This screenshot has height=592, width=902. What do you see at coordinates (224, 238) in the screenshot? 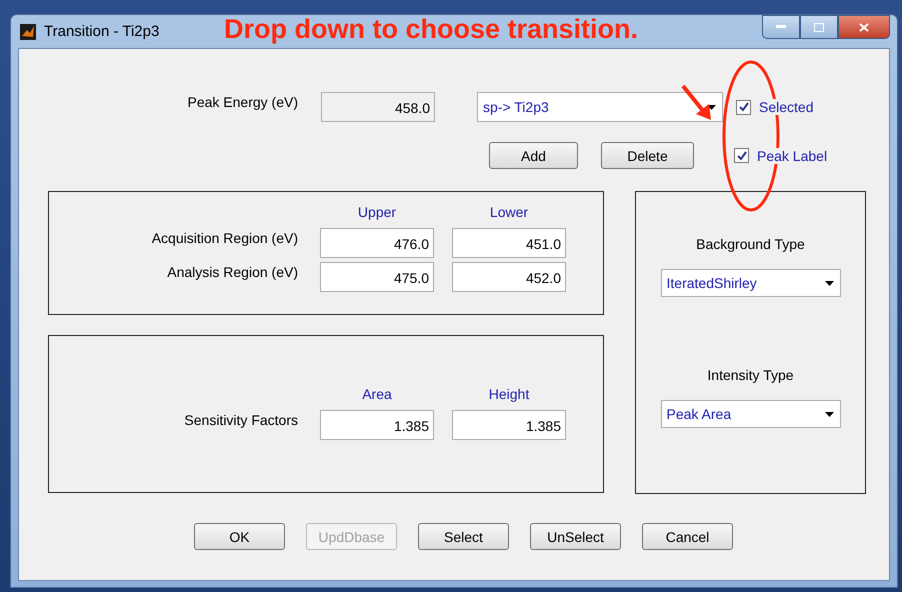
I see `field-label: Acquisition Region (eV)` at bounding box center [224, 238].